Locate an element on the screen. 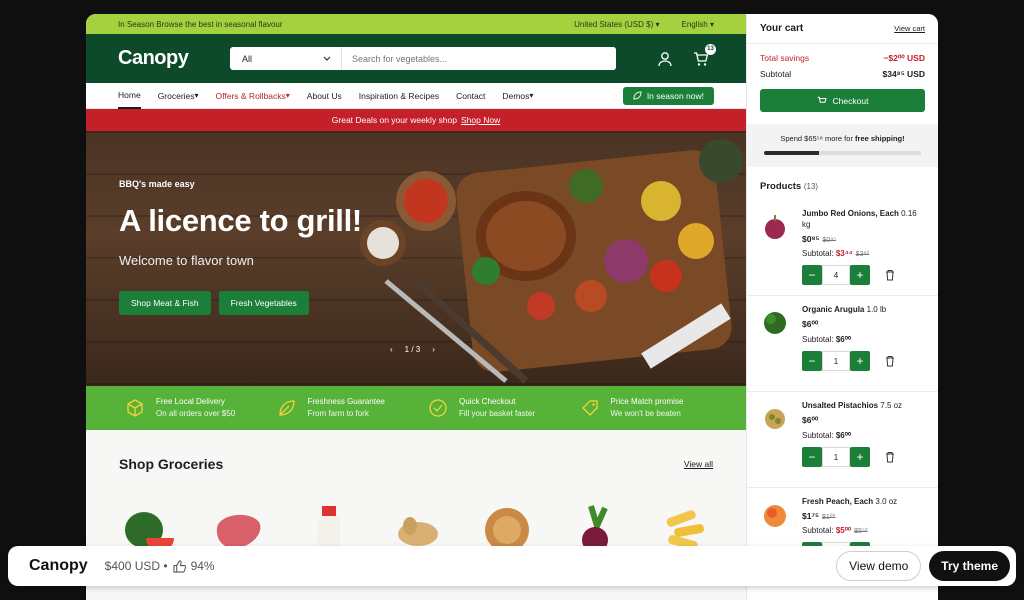 The height and width of the screenshot is (600, 1024). product-name: Organic Arugula is located at coordinates (833, 309).